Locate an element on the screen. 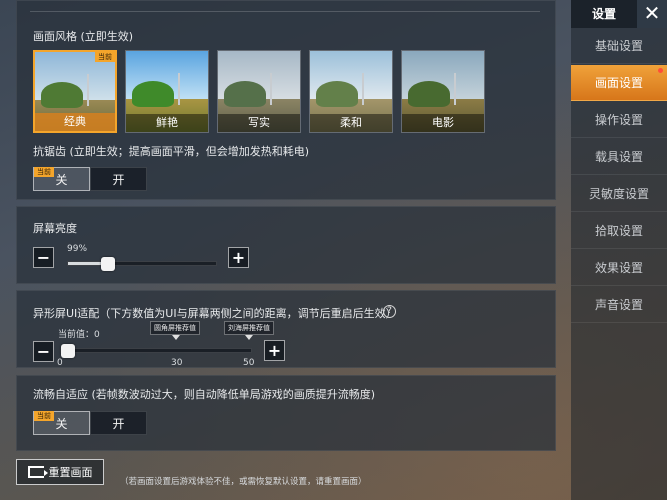 Image resolution: width=667 pixels, height=500 pixels. antialias-on-option: 开 is located at coordinates (118, 179).